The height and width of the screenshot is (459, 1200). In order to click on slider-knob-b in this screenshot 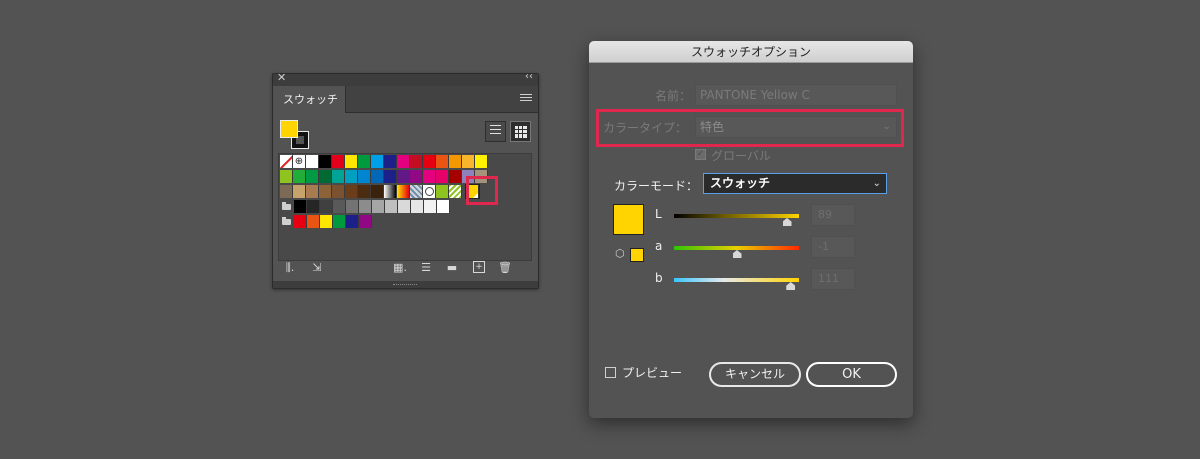, I will do `click(791, 286)`.